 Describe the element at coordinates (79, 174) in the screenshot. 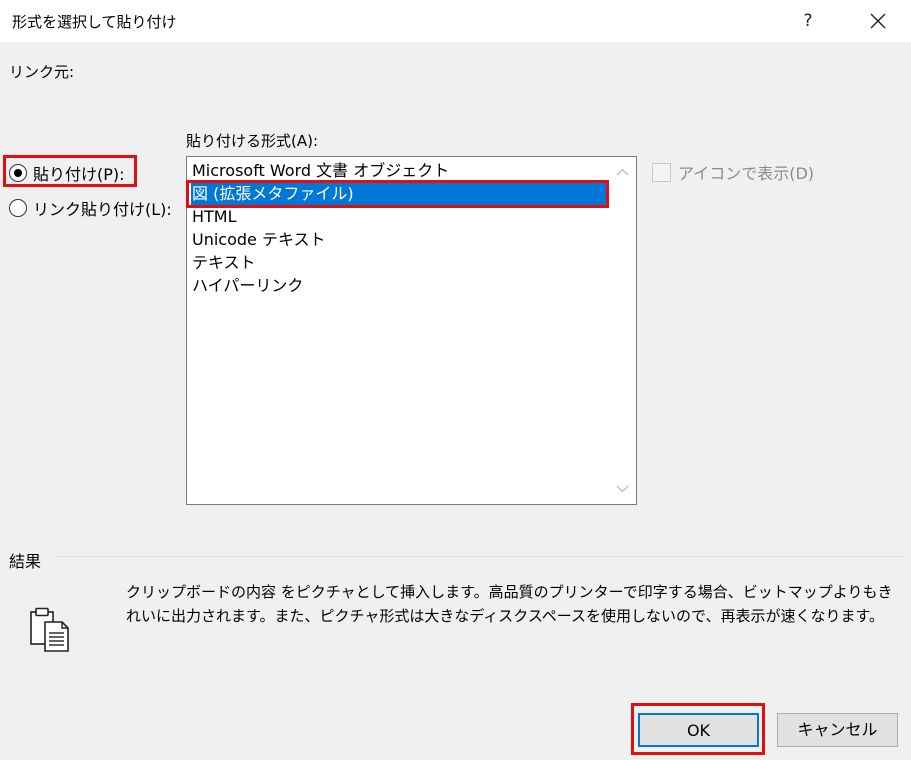

I see `paste-radio-label: 貼り付け(P):` at that location.